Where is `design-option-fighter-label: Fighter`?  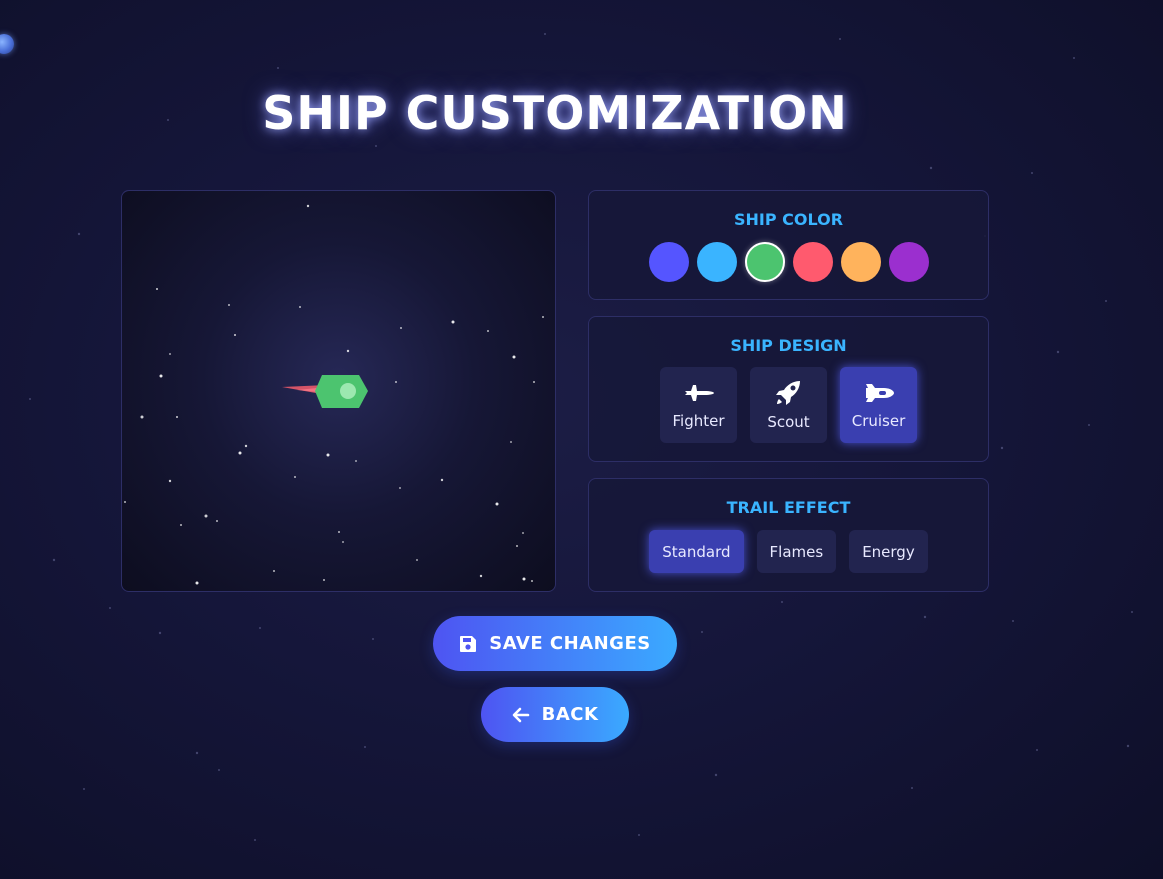
design-option-fighter-label: Fighter is located at coordinates (698, 420).